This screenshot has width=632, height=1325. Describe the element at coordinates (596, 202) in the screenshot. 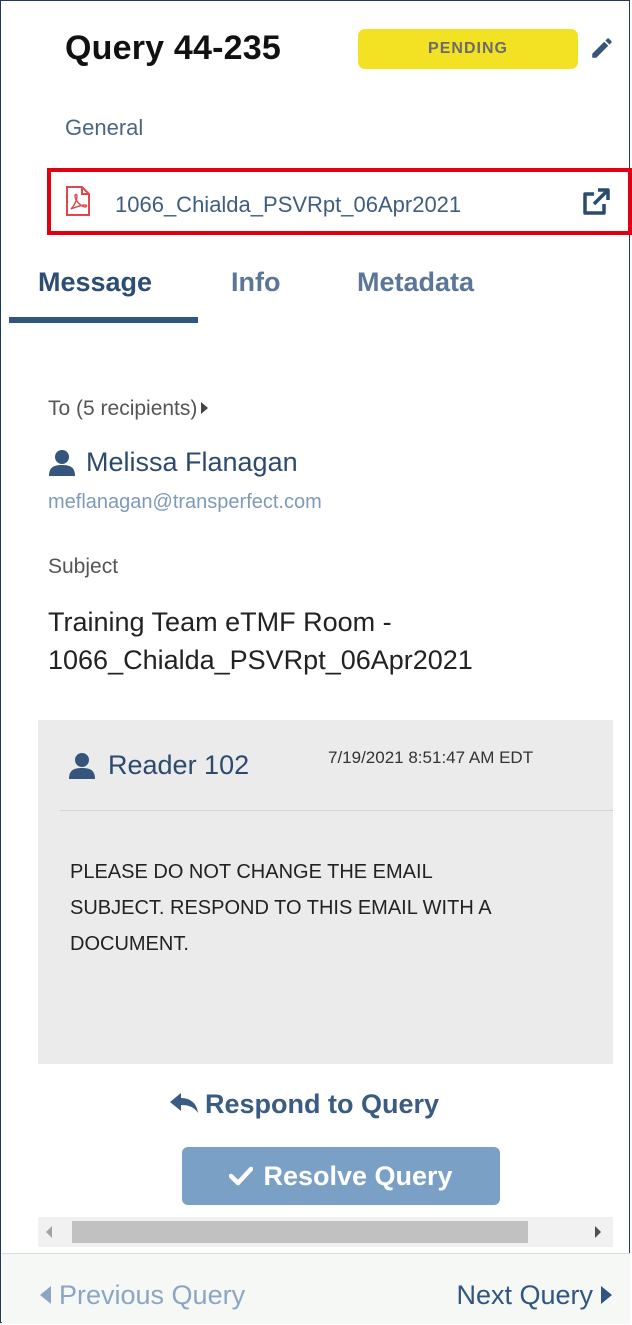

I see `external-link-icon` at that location.